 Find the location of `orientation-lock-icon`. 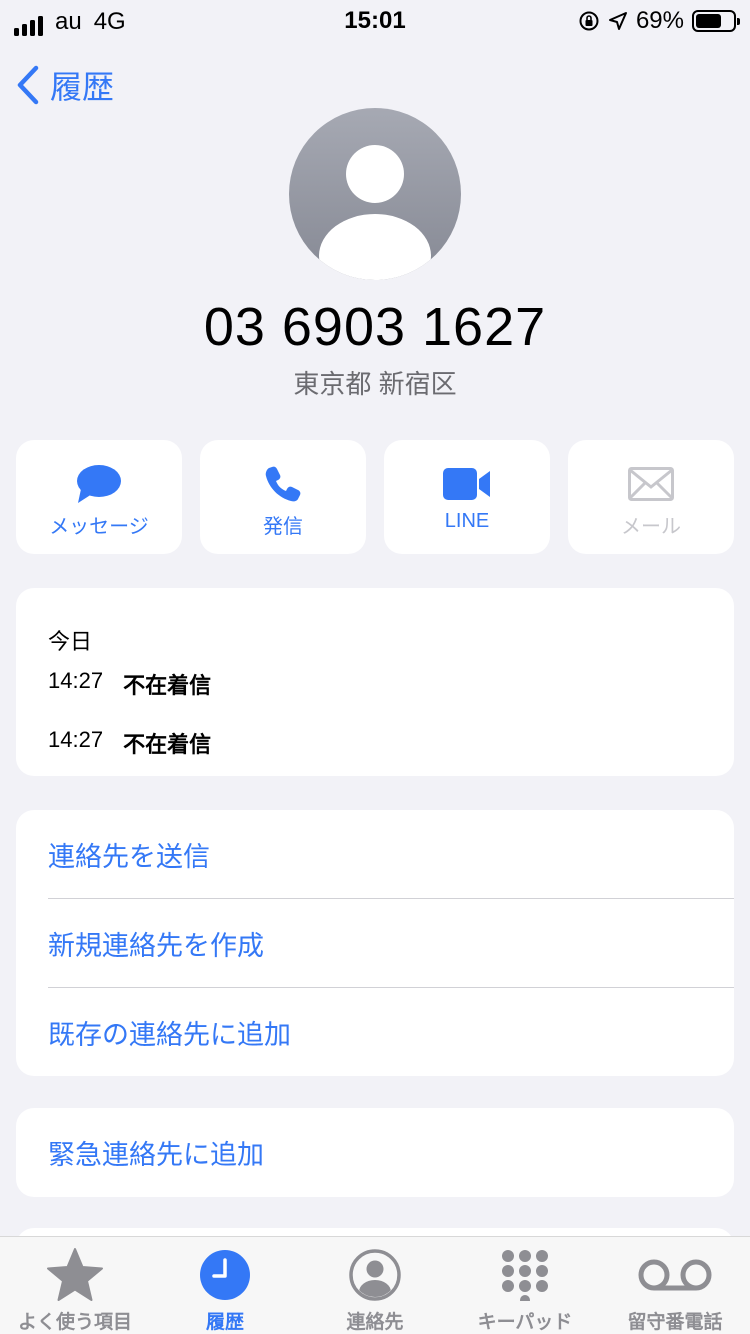

orientation-lock-icon is located at coordinates (589, 21).